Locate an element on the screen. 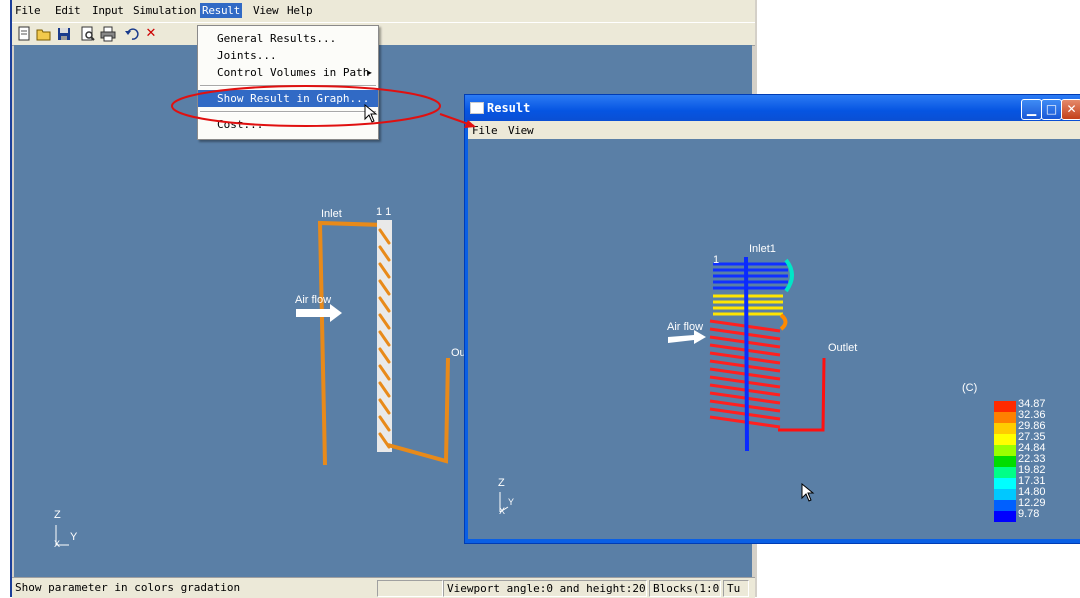 The width and height of the screenshot is (1080, 598). close-button: ✕ is located at coordinates (1070, 109).